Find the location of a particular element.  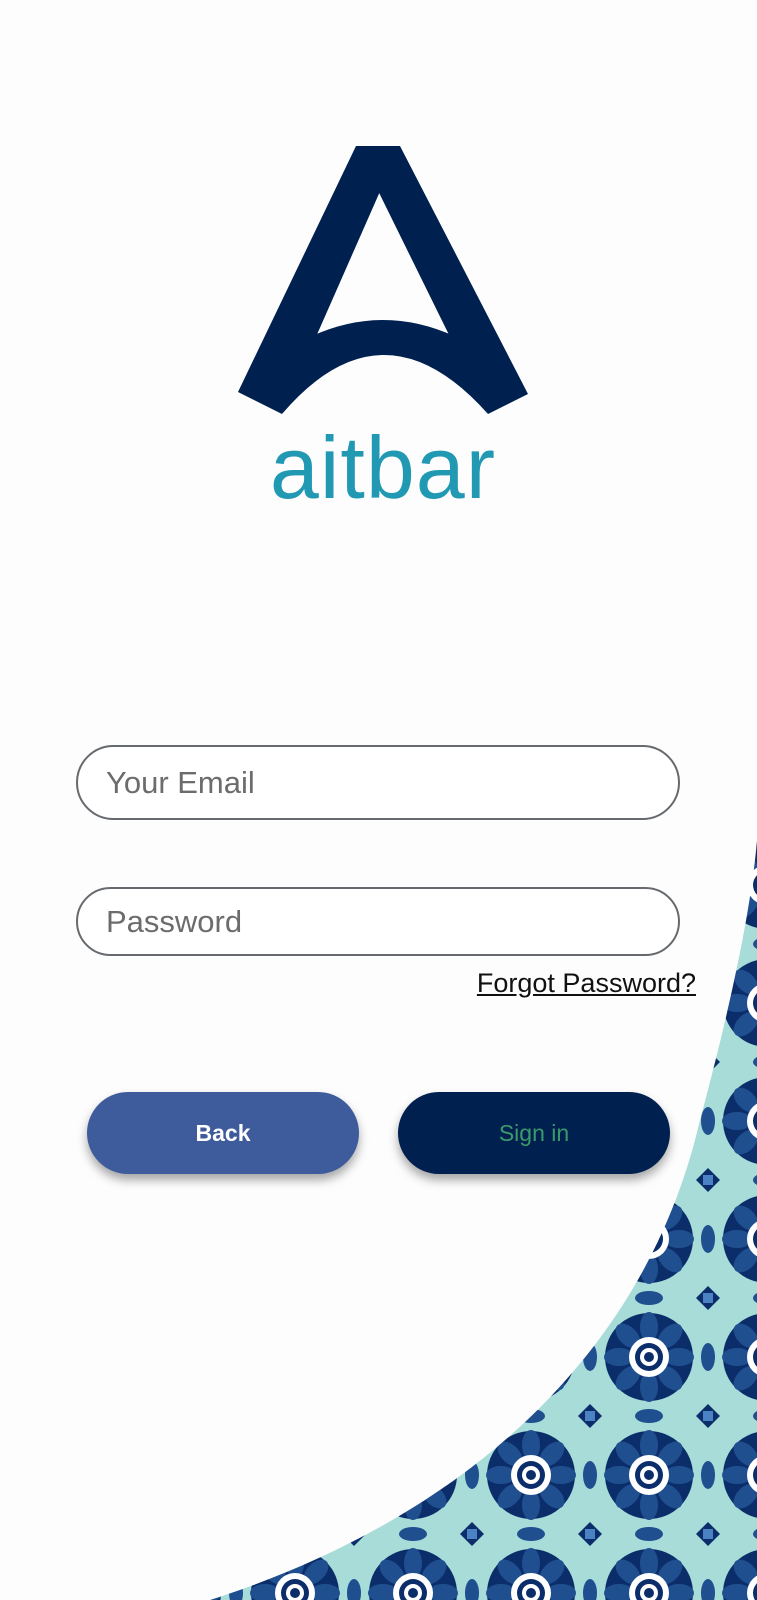

password-field is located at coordinates (378, 921).